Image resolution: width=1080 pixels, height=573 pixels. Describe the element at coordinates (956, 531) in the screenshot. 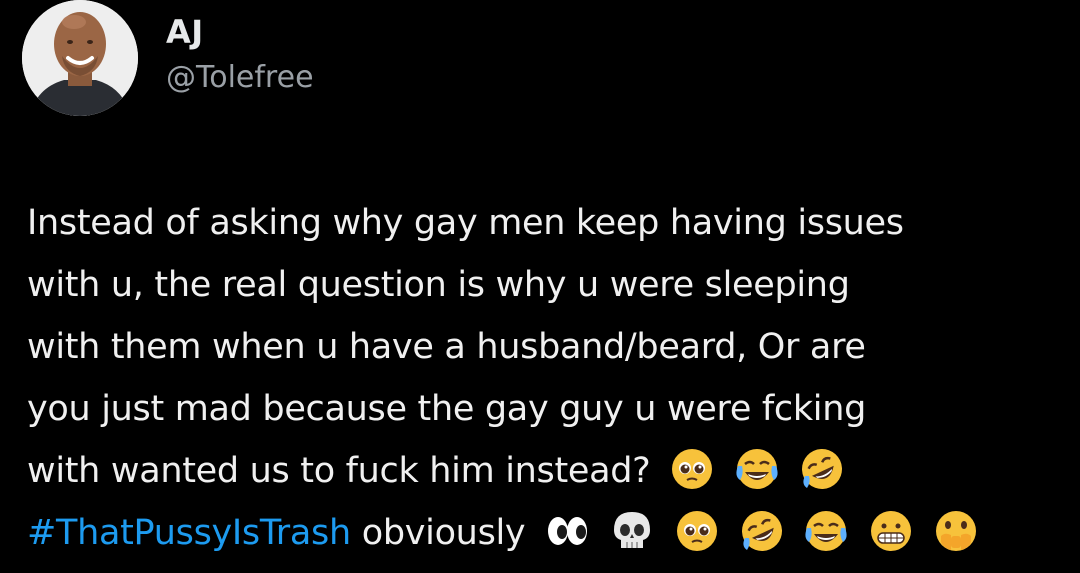

I see `face-with-open-eyes-and-hand-over-mouth-emoji` at that location.